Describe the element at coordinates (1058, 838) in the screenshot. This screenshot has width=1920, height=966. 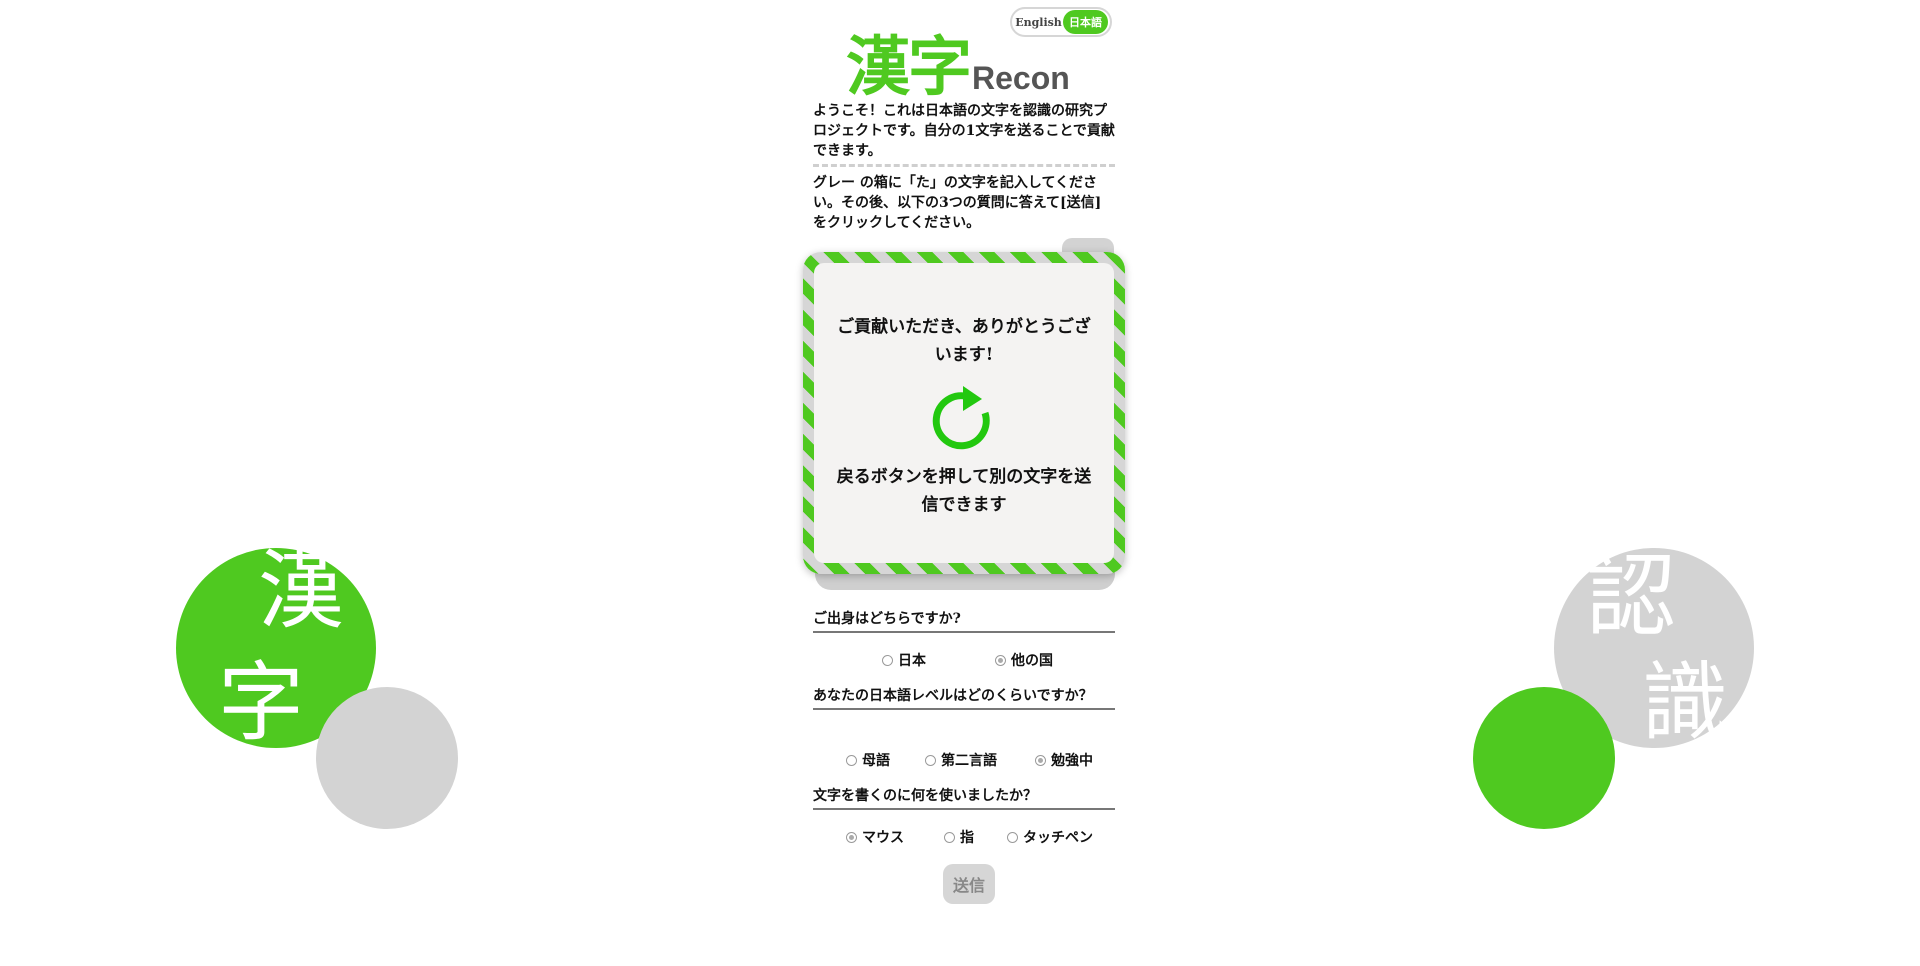
I see `option-stylus-label: タッチペン` at that location.